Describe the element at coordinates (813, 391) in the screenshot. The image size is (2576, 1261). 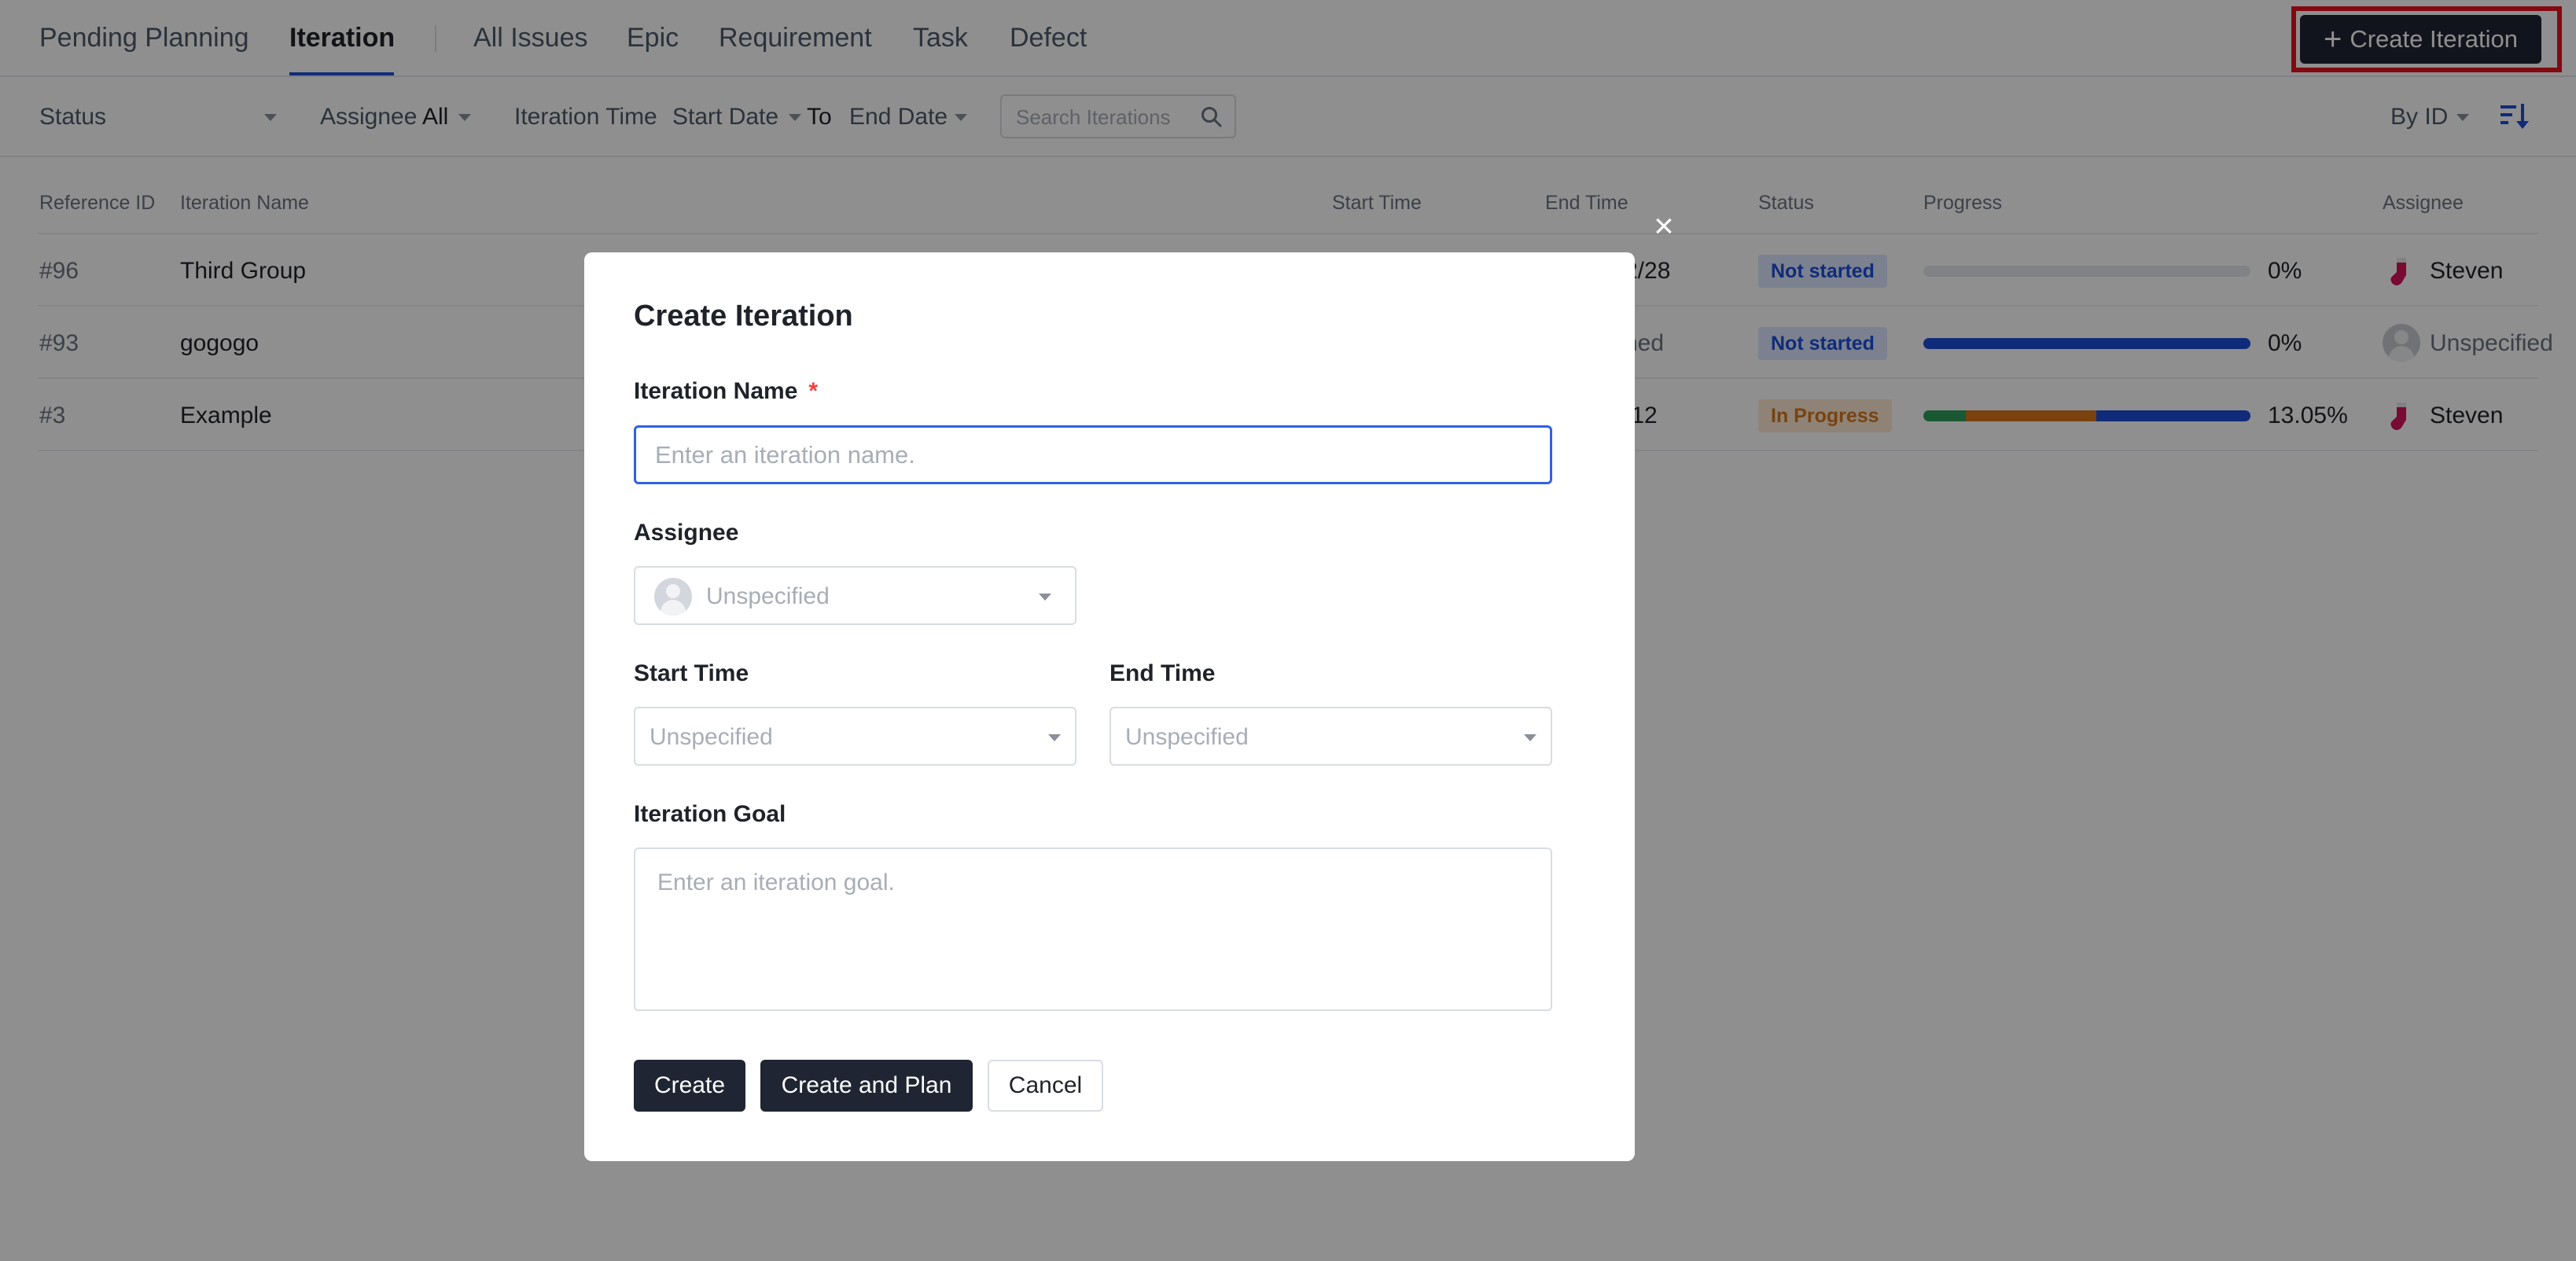
I see `required-marker: *` at that location.